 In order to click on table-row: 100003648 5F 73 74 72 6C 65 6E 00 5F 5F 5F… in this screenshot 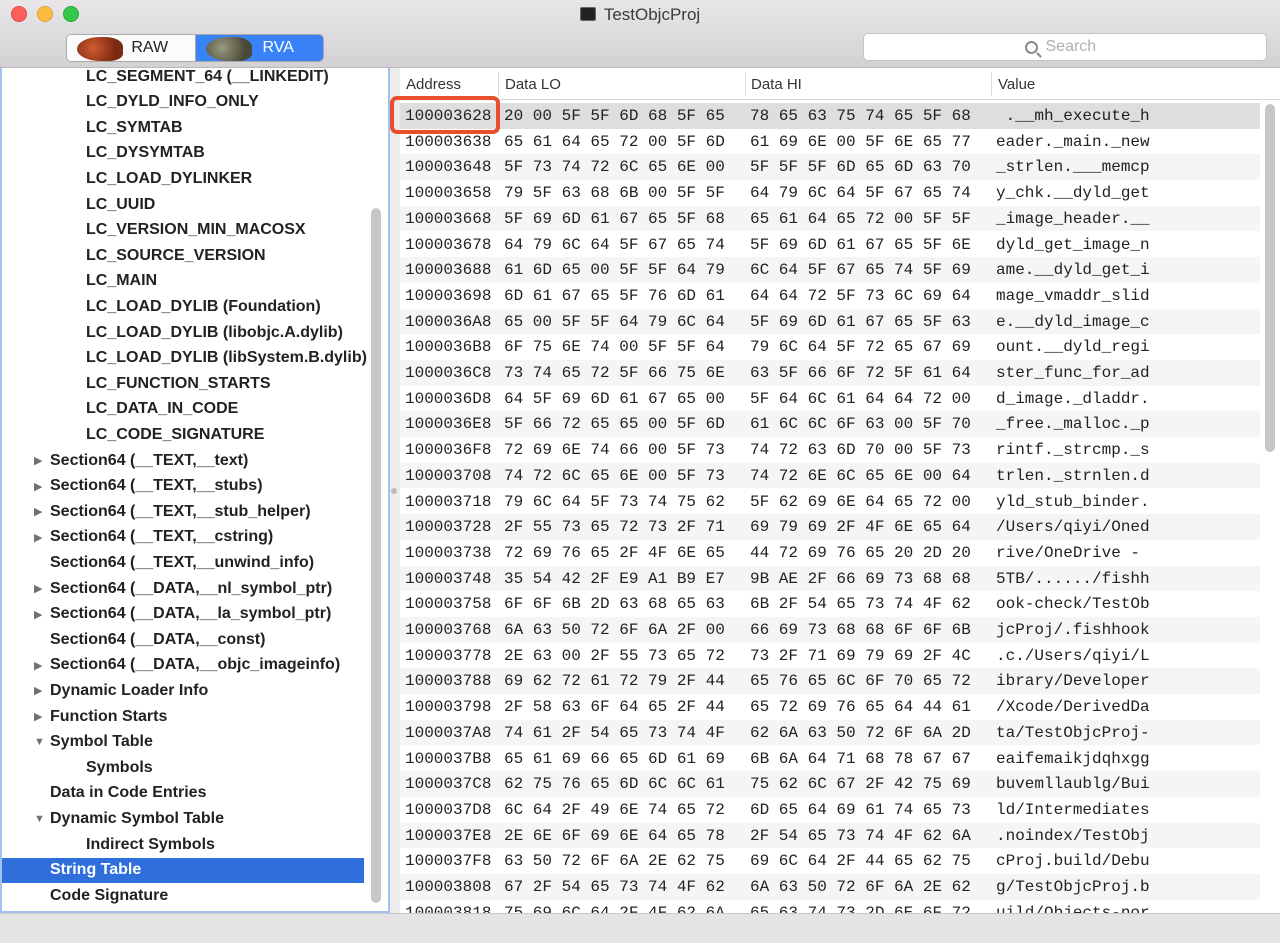, I will do `click(830, 167)`.